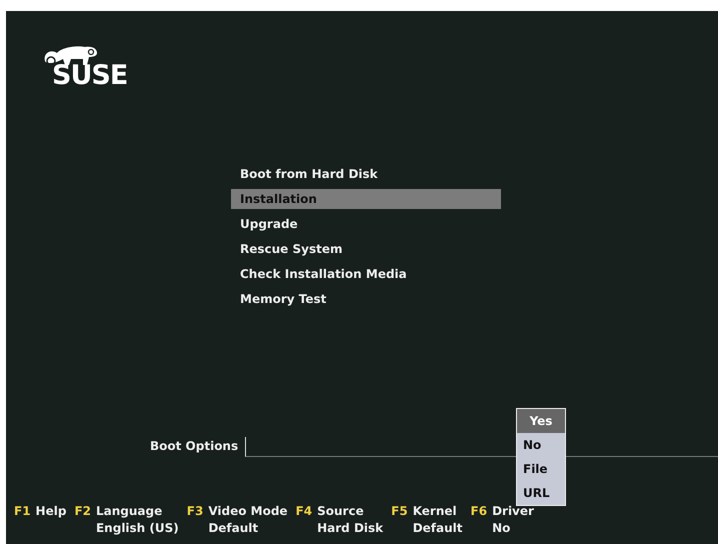 This screenshot has height=544, width=718. I want to click on function-key-value: No, so click(502, 528).